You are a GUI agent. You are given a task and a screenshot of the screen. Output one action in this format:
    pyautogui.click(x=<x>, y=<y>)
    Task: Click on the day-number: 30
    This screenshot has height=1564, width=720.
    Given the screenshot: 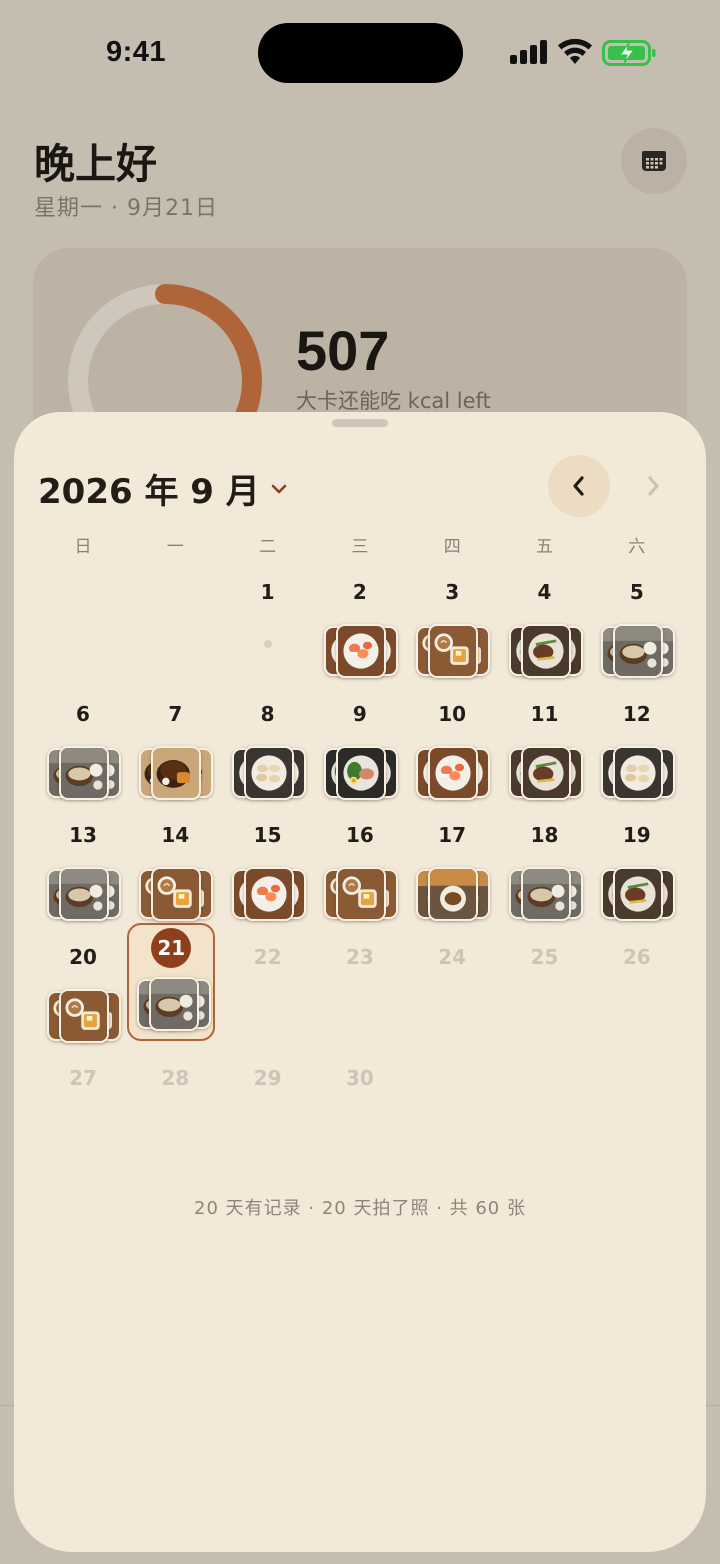 What is the action you would take?
    pyautogui.click(x=359, y=1078)
    